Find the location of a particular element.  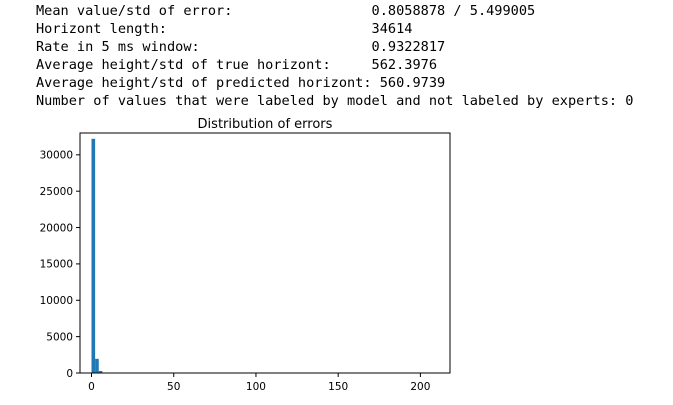

x-tick-label: 0 is located at coordinates (91, 387).